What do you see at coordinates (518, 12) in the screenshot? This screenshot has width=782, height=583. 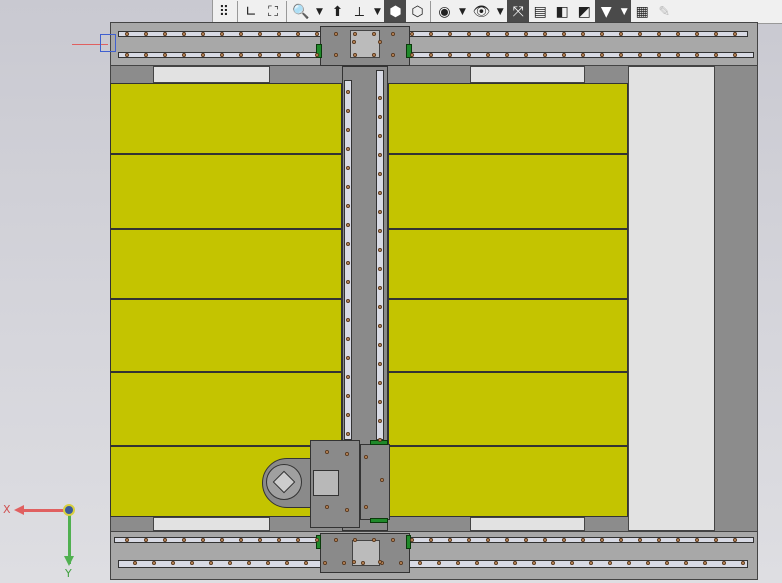 I see `section-view-icon: ⤧` at bounding box center [518, 12].